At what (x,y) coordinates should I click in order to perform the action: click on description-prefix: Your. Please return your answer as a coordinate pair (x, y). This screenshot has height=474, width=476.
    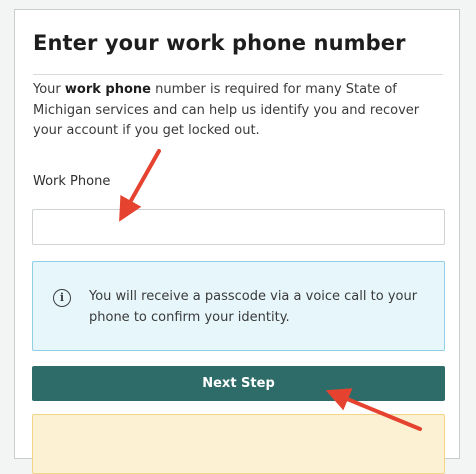
    Looking at the image, I should click on (49, 89).